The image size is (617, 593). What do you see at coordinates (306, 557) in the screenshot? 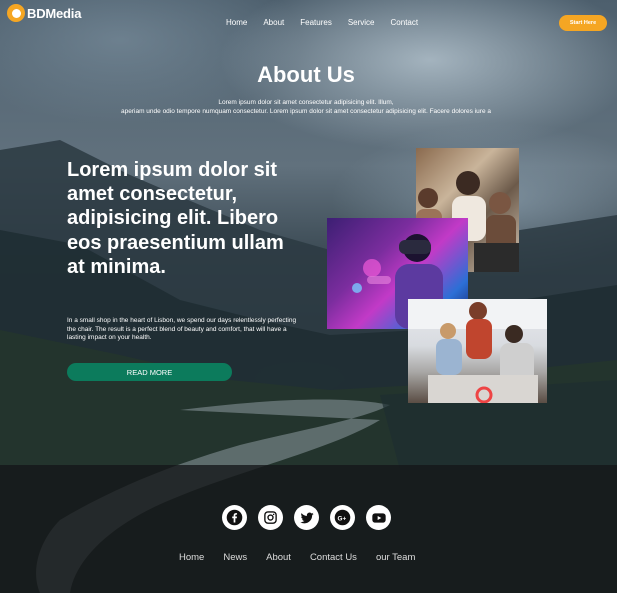
I see `footer-nav: Home News About Contact Us our Team` at bounding box center [306, 557].